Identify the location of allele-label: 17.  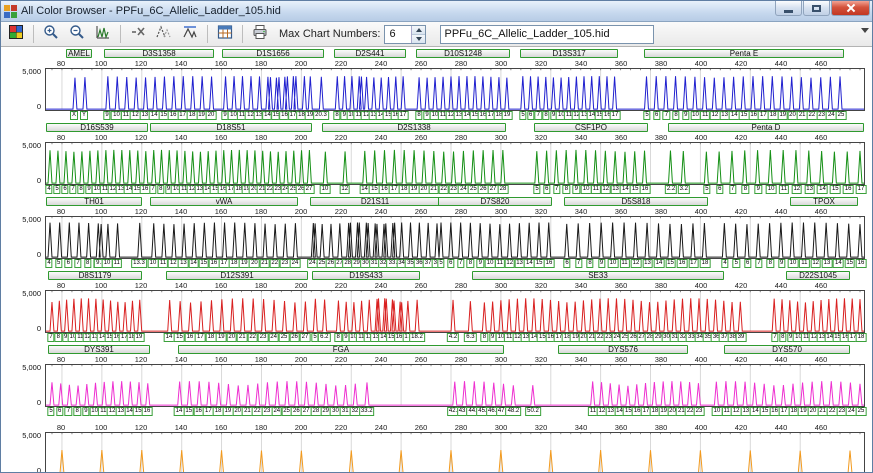
(615, 115).